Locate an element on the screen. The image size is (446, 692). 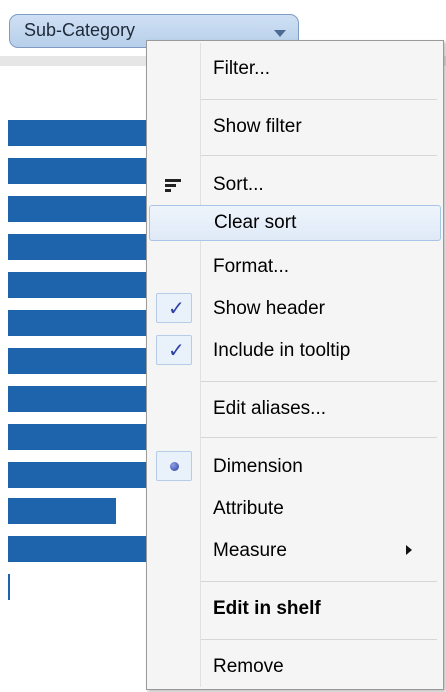
menu-item-label: Attribute is located at coordinates (248, 508).